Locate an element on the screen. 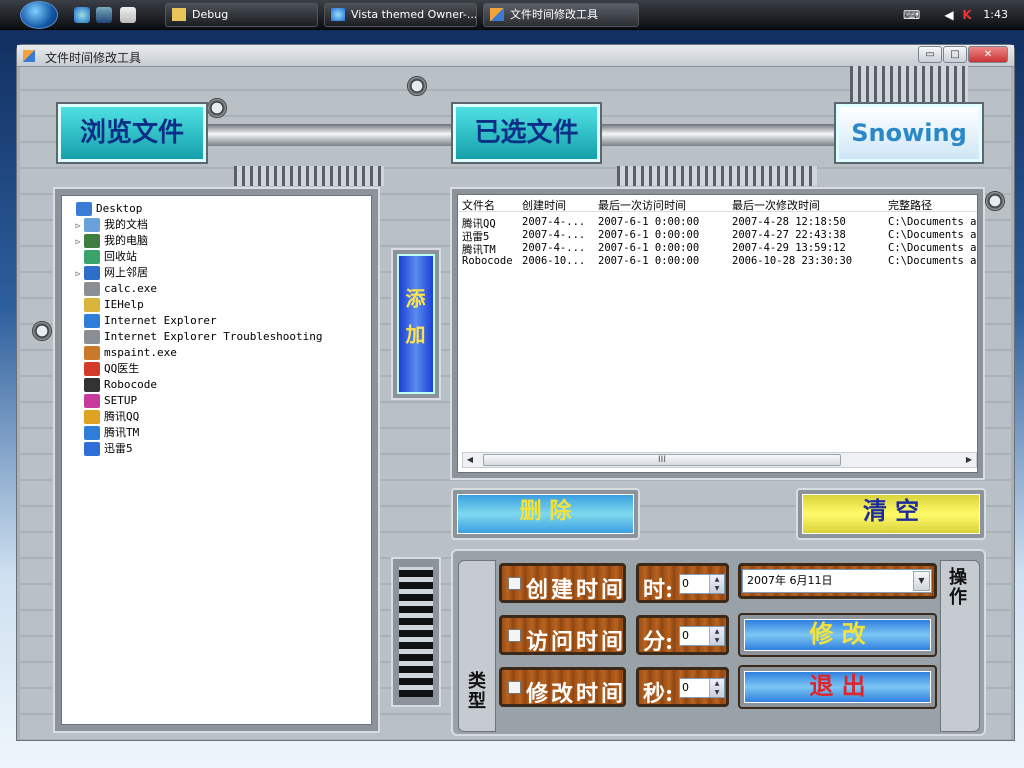 Image resolution: width=1024 pixels, height=768 pixels. column-header: 文件名 is located at coordinates (478, 205).